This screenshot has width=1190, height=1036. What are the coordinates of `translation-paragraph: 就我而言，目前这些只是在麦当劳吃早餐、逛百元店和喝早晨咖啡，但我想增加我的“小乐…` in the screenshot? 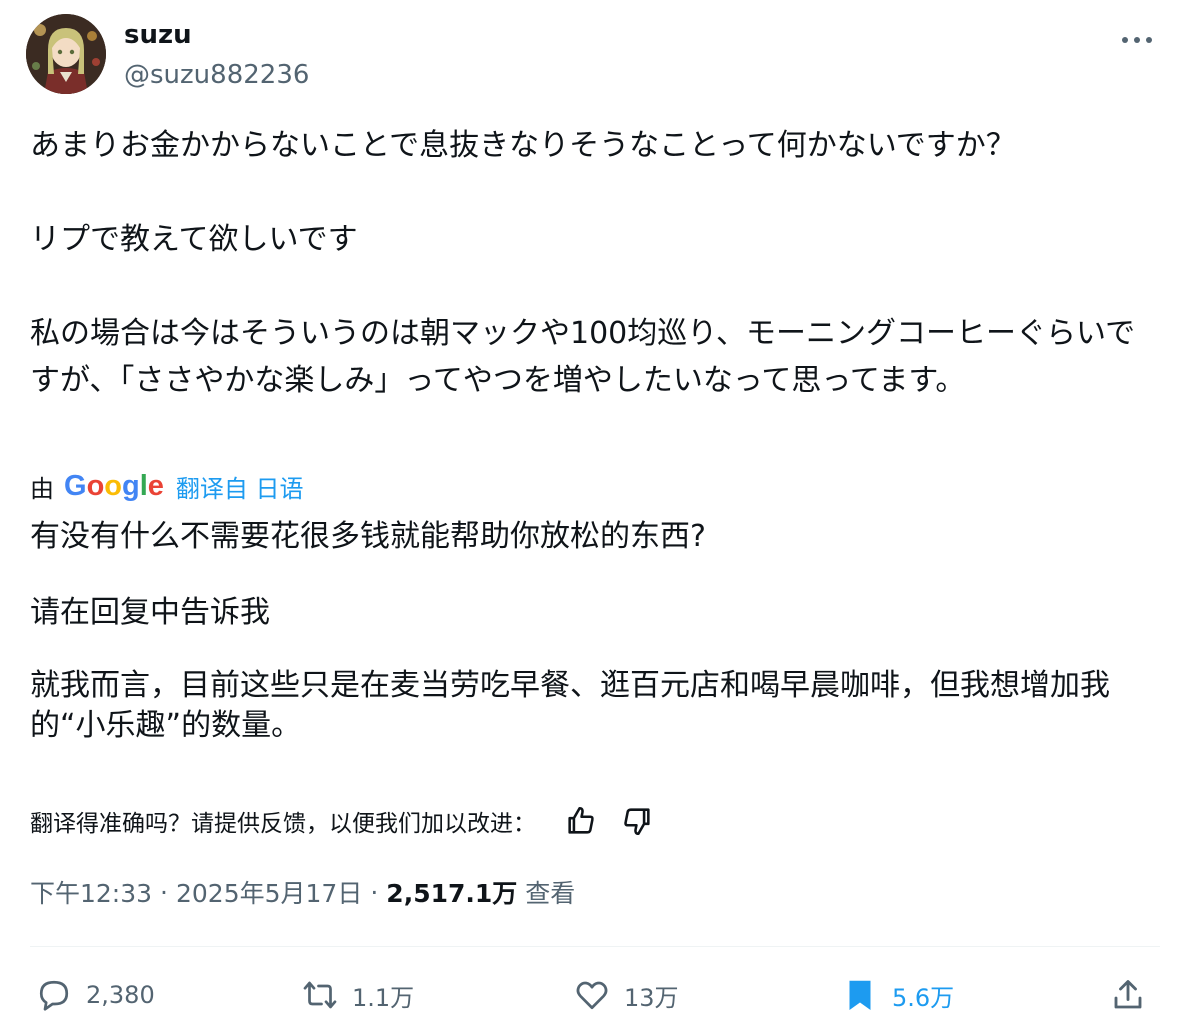 It's located at (570, 705).